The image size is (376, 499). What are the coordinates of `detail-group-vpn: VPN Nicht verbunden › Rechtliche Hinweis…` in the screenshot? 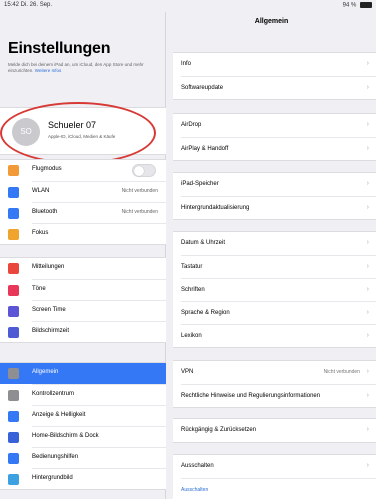 It's located at (274, 384).